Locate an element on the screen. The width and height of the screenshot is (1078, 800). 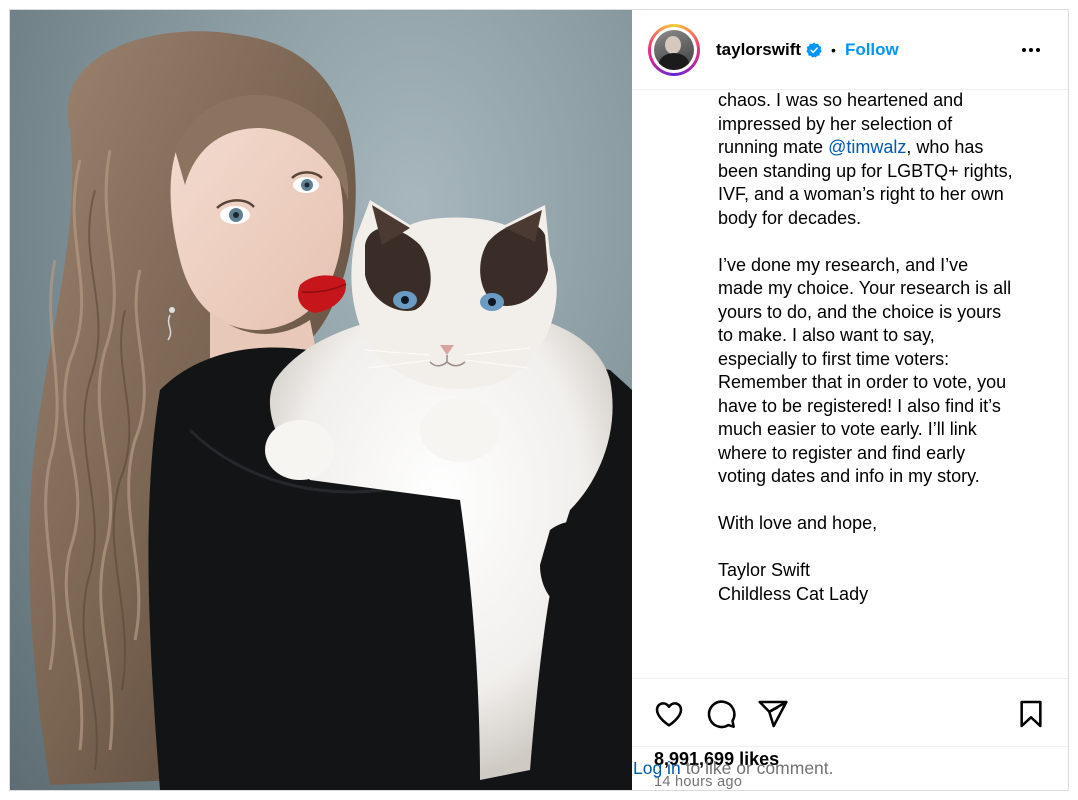
caption-signature: Taylor Swift is located at coordinates (764, 570).